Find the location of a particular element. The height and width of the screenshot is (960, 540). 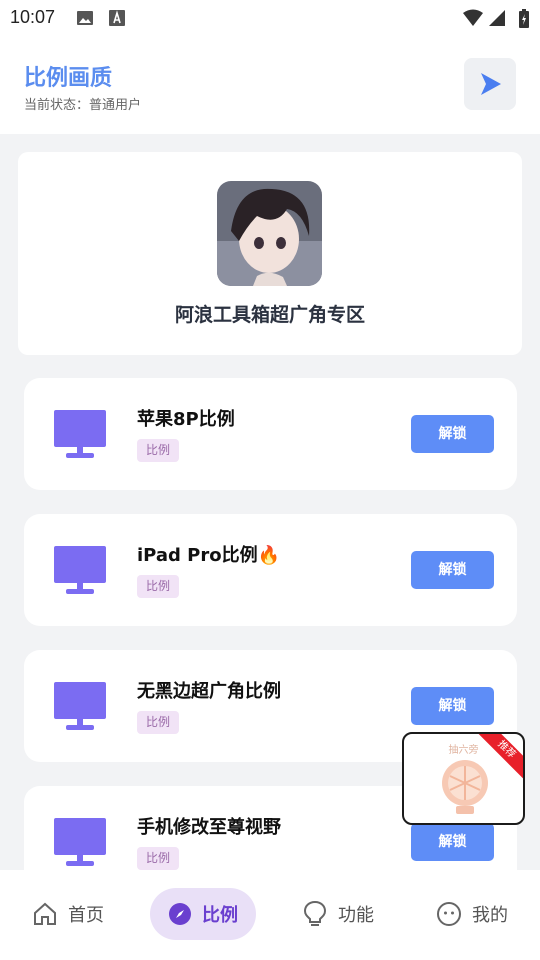

hero-avatar-image is located at coordinates (269, 233).